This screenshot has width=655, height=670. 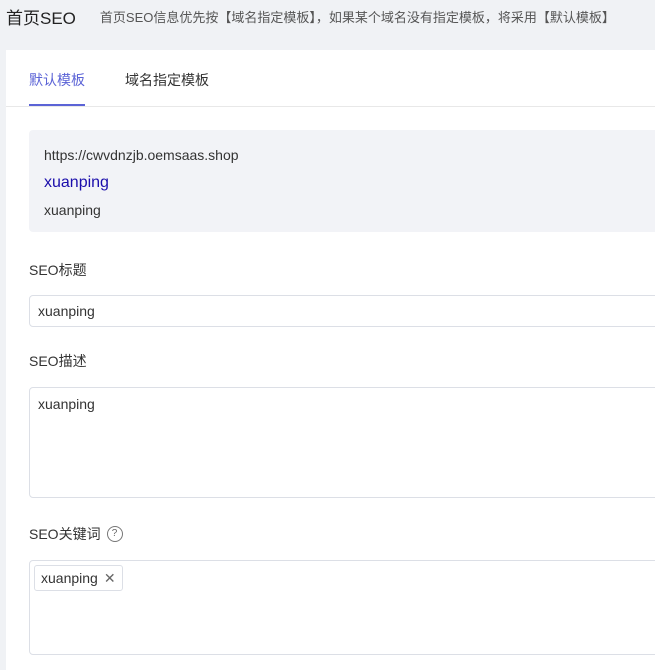 I want to click on question-circle-icon: ?, so click(x=114, y=534).